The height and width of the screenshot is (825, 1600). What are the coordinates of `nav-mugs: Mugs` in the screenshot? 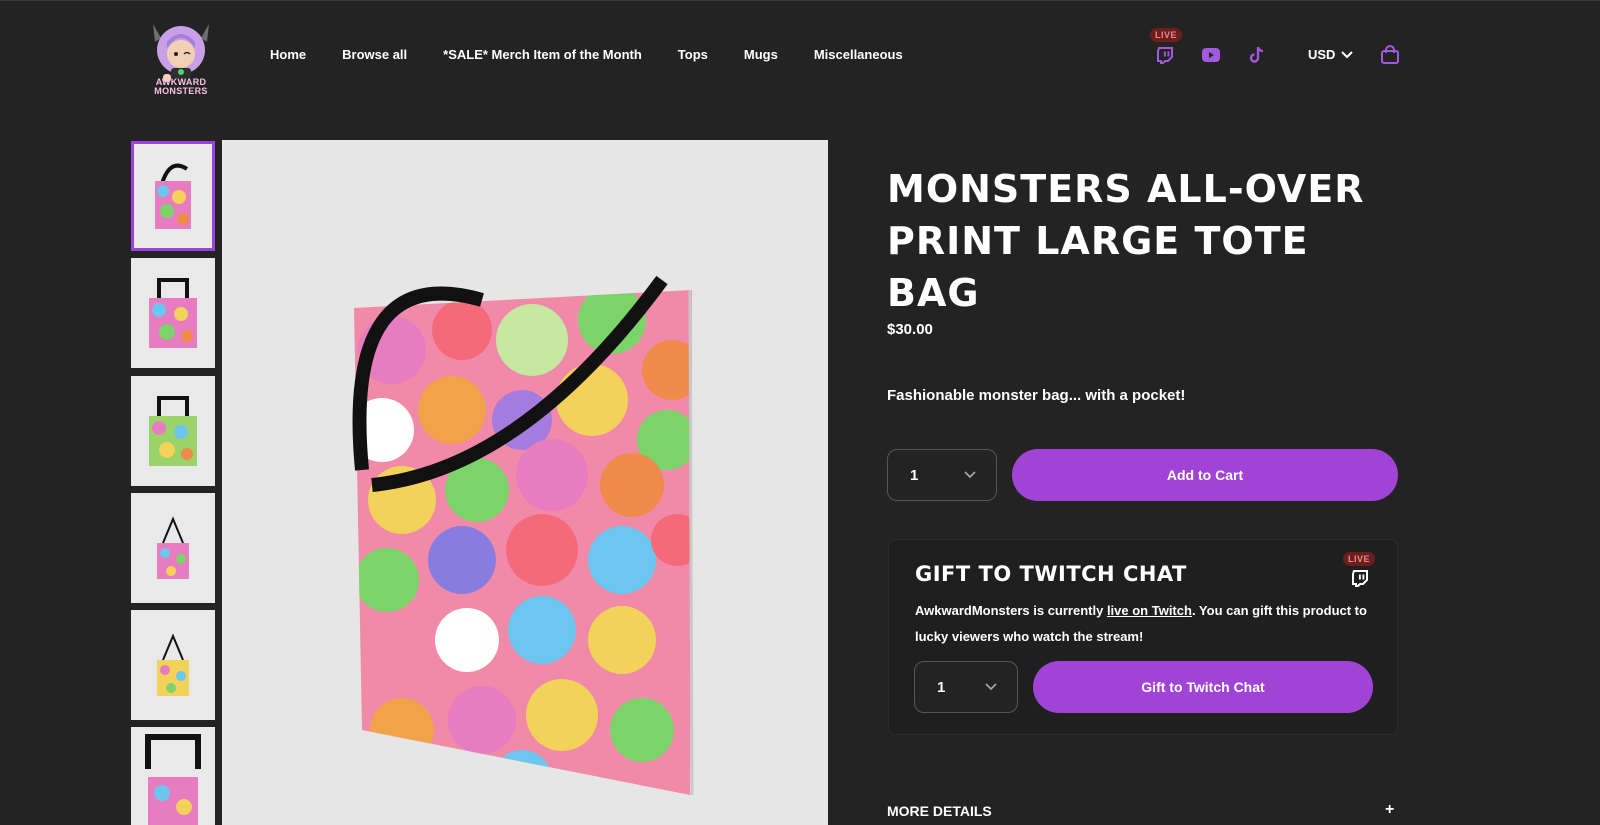 It's located at (761, 54).